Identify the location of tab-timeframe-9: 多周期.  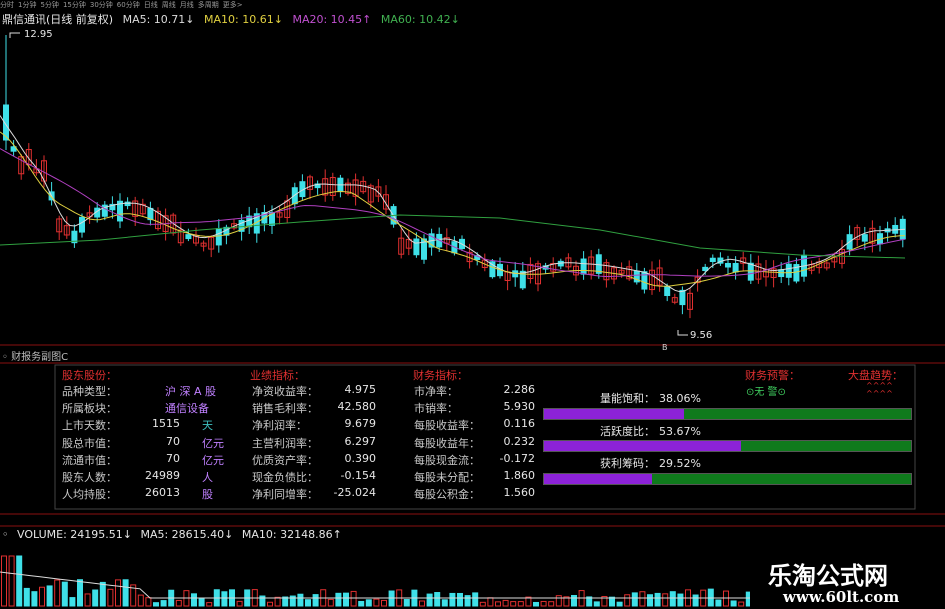
(208, 5).